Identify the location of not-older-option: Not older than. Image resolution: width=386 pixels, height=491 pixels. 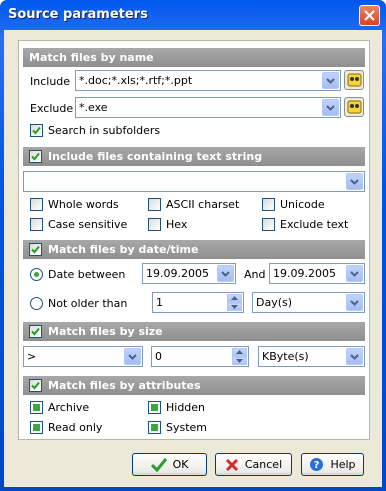
(78, 303).